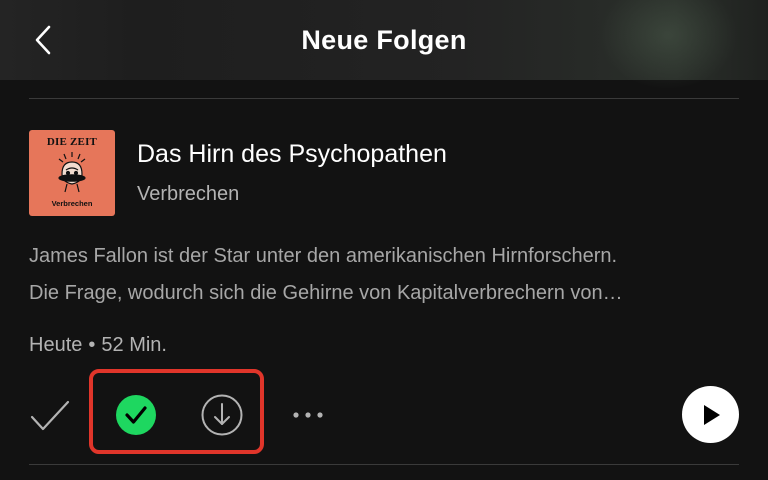  Describe the element at coordinates (292, 154) in the screenshot. I see `episode-title: Das Hirn des Psychopathen` at that location.